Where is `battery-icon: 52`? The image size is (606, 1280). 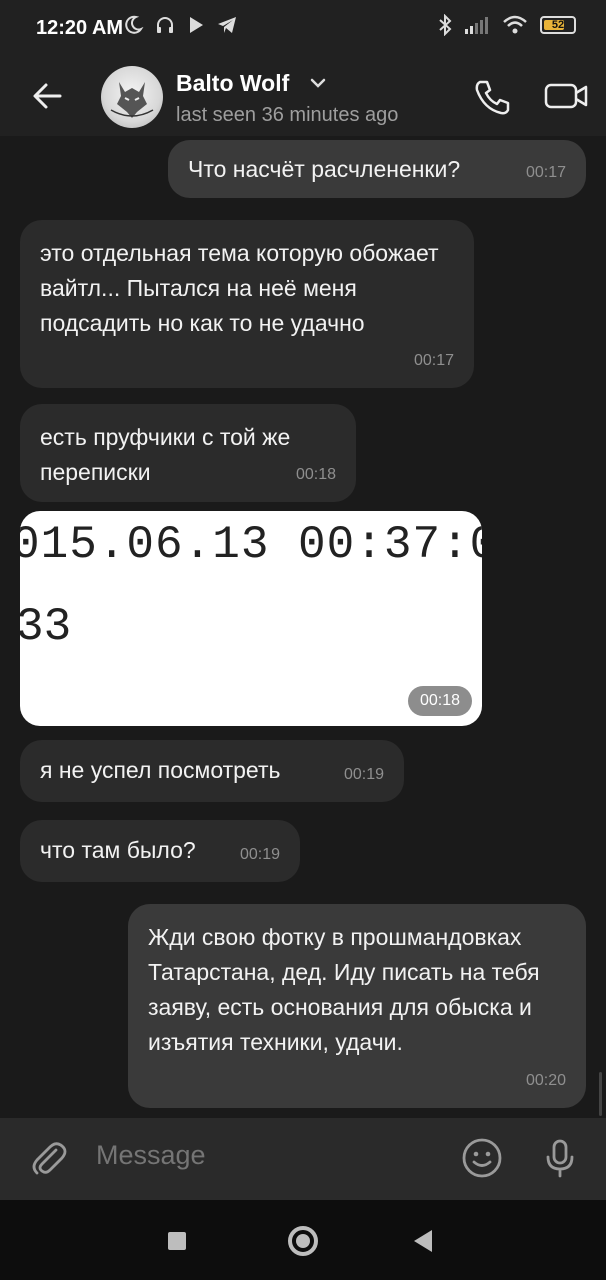 battery-icon: 52 is located at coordinates (558, 25).